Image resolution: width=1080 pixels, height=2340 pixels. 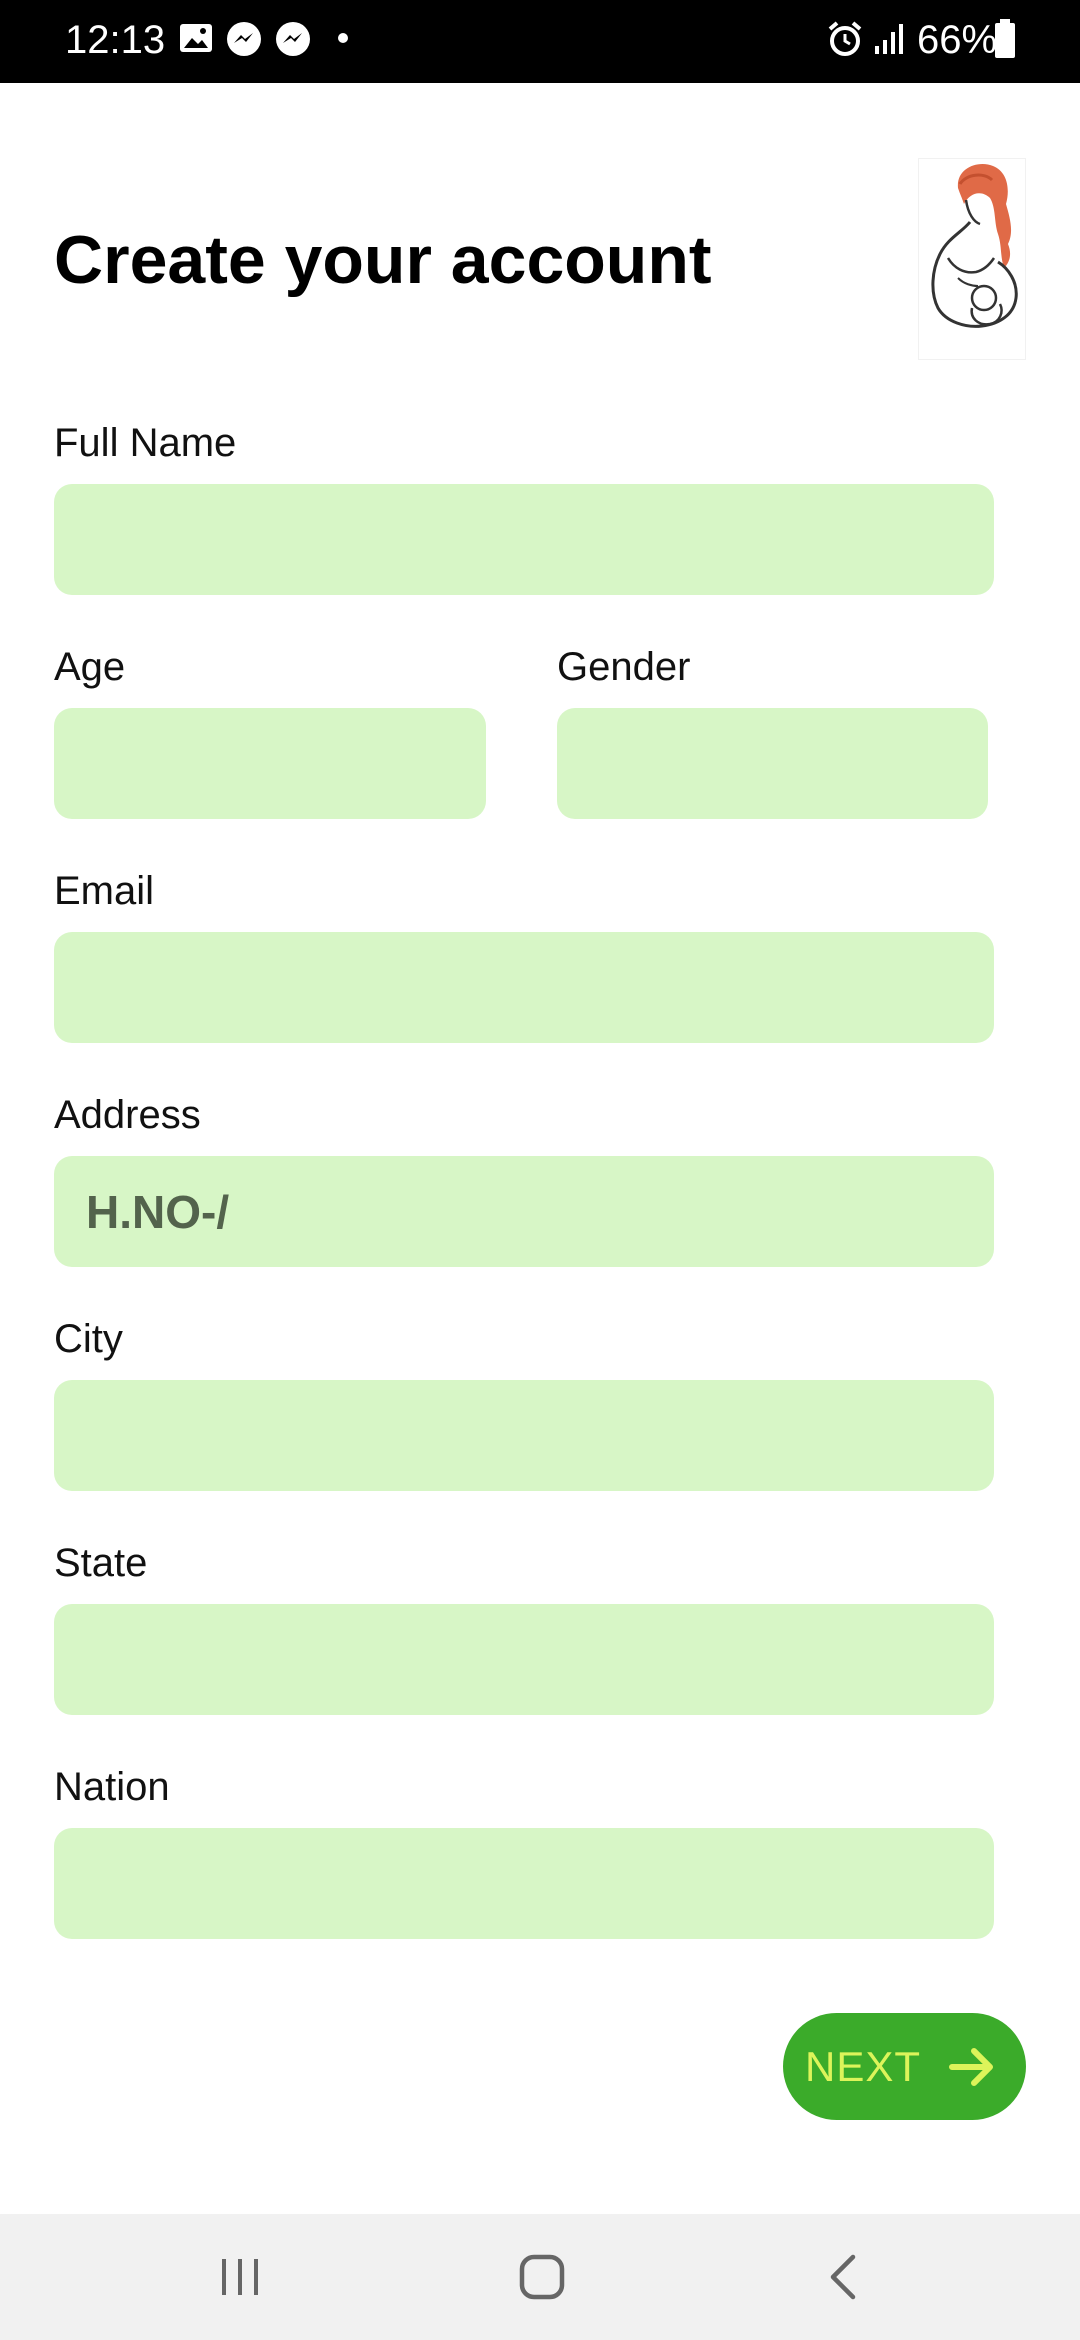 What do you see at coordinates (104, 891) in the screenshot?
I see `email-label: Email` at bounding box center [104, 891].